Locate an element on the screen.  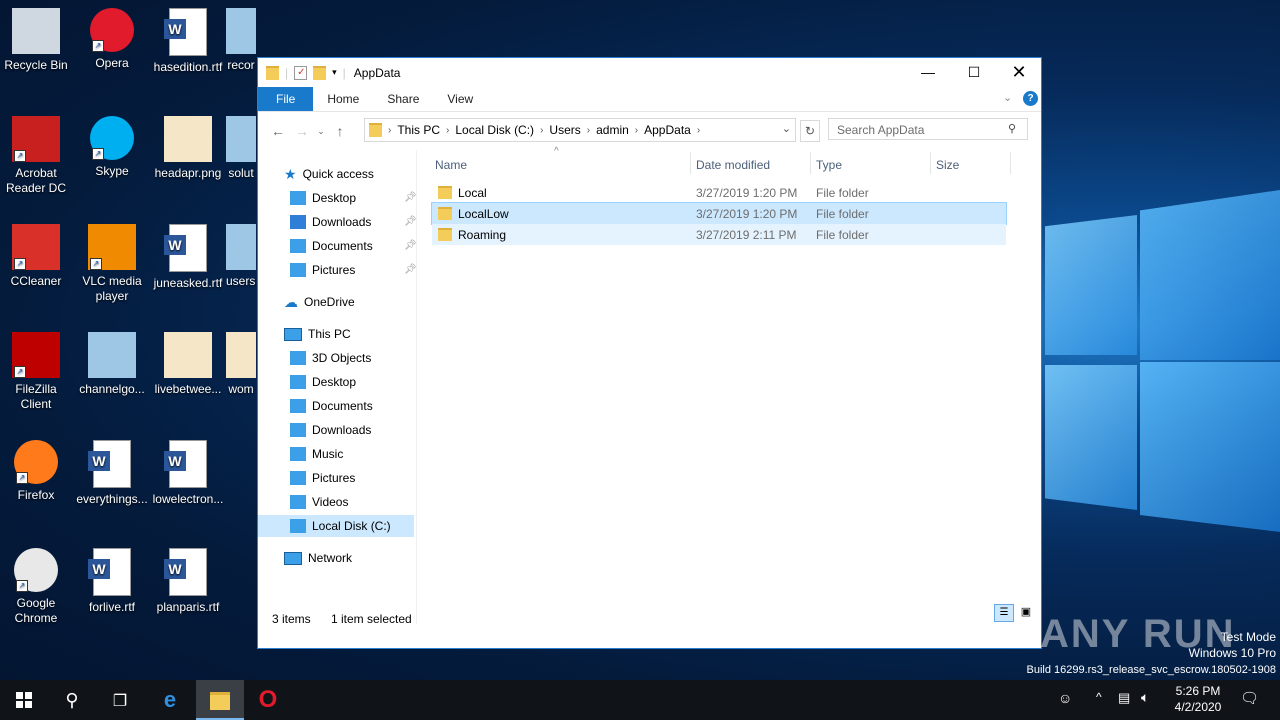
volume-icon: 🔈︎ is located at coordinates (1145, 697).